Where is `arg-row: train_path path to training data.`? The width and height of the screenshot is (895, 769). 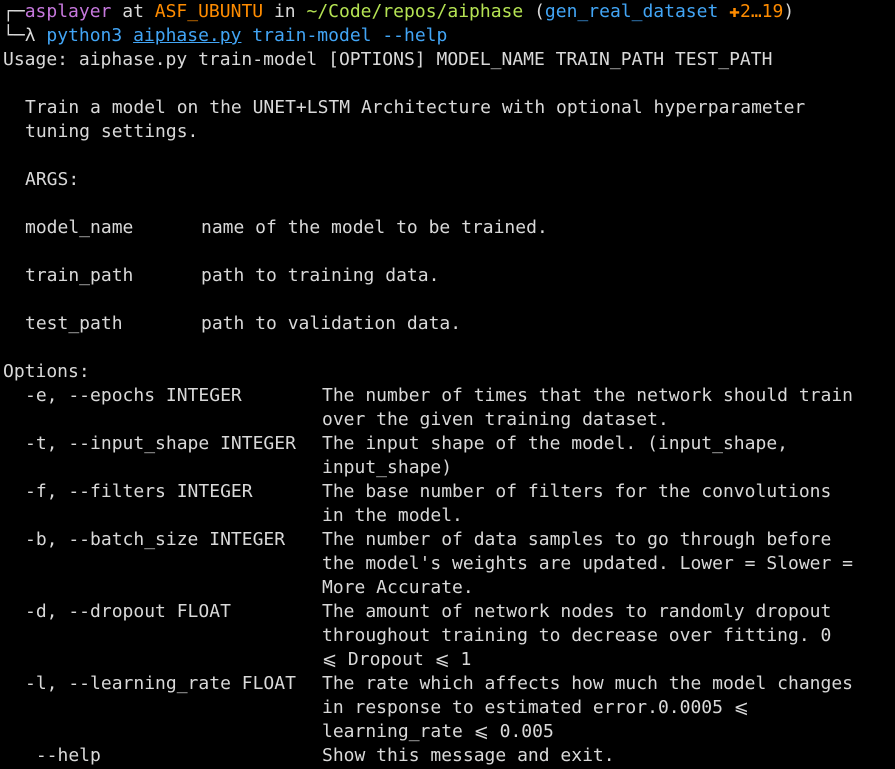
arg-row: train_path path to training data. is located at coordinates (449, 276).